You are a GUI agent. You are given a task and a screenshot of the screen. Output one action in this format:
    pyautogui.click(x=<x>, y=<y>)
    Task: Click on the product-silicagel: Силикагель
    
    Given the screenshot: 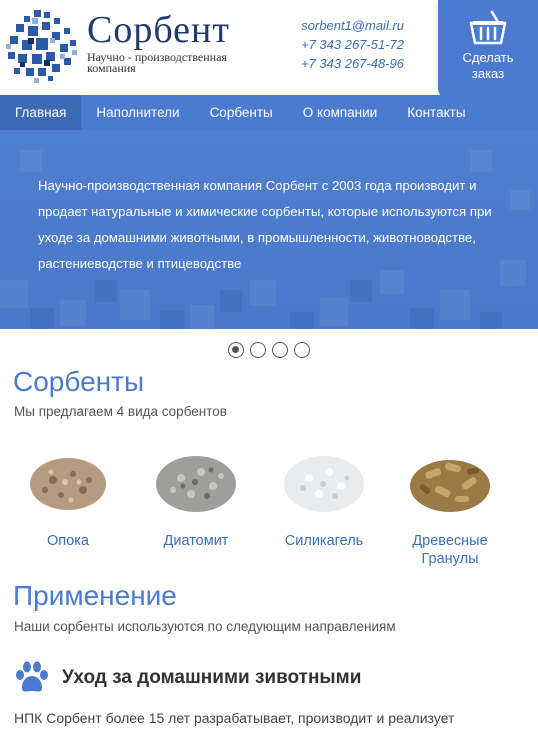 What is the action you would take?
    pyautogui.click(x=324, y=495)
    